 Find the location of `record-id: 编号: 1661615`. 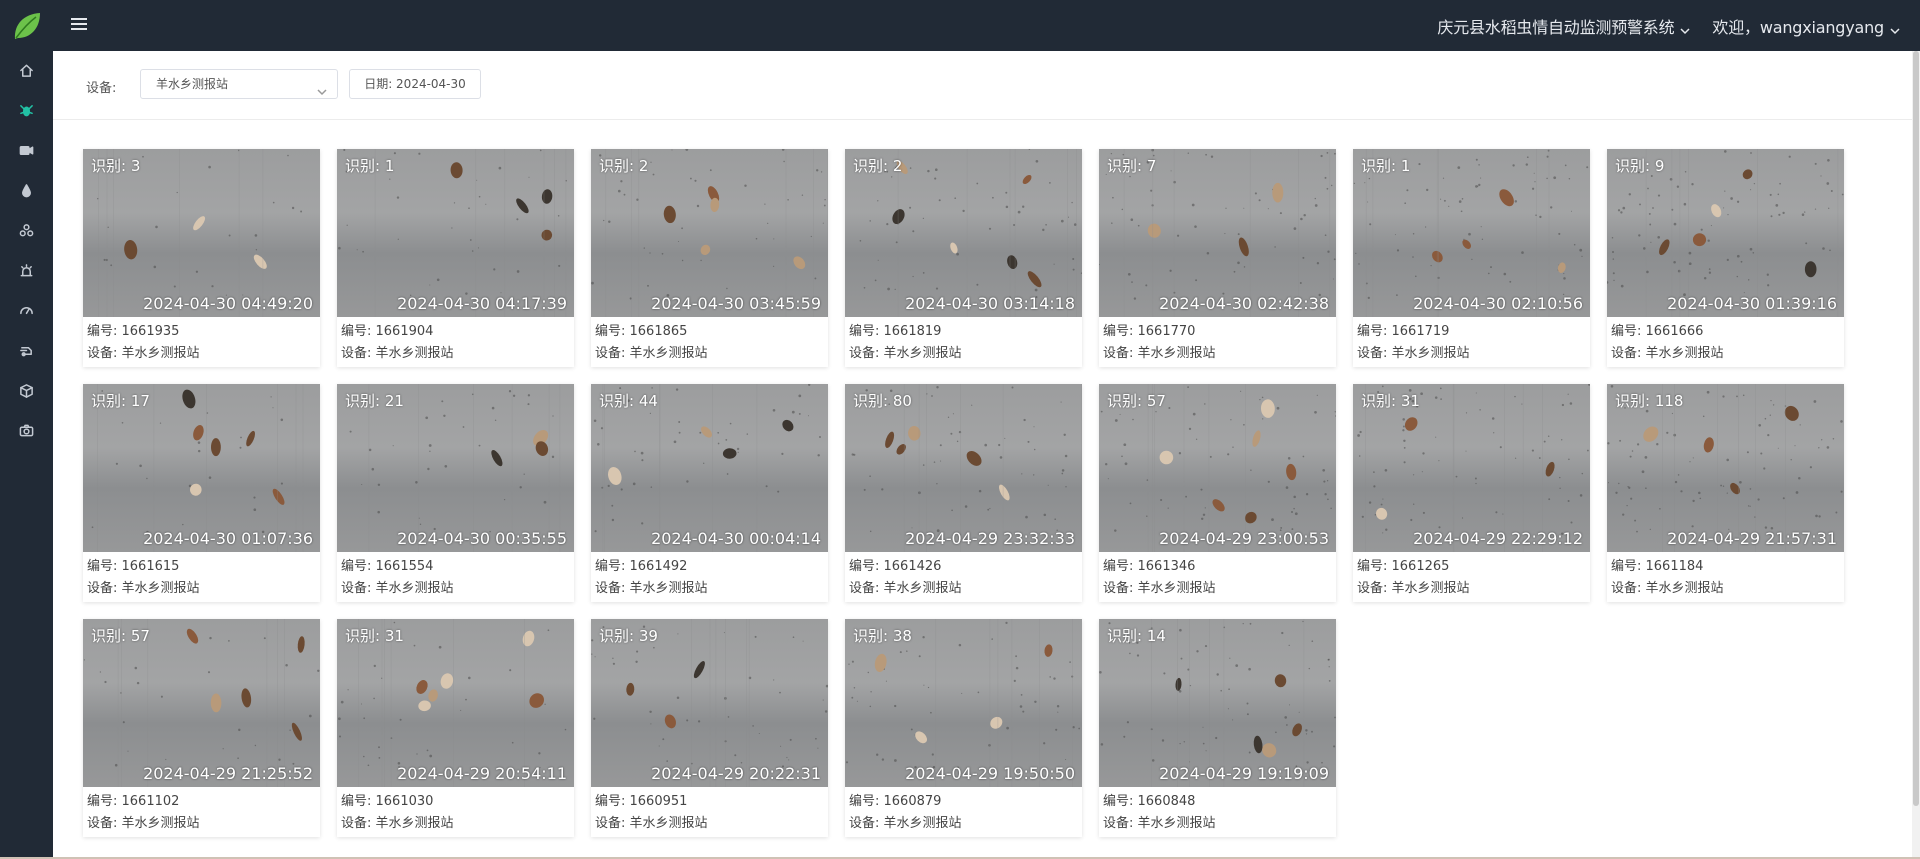

record-id: 编号: 1661615 is located at coordinates (133, 566).